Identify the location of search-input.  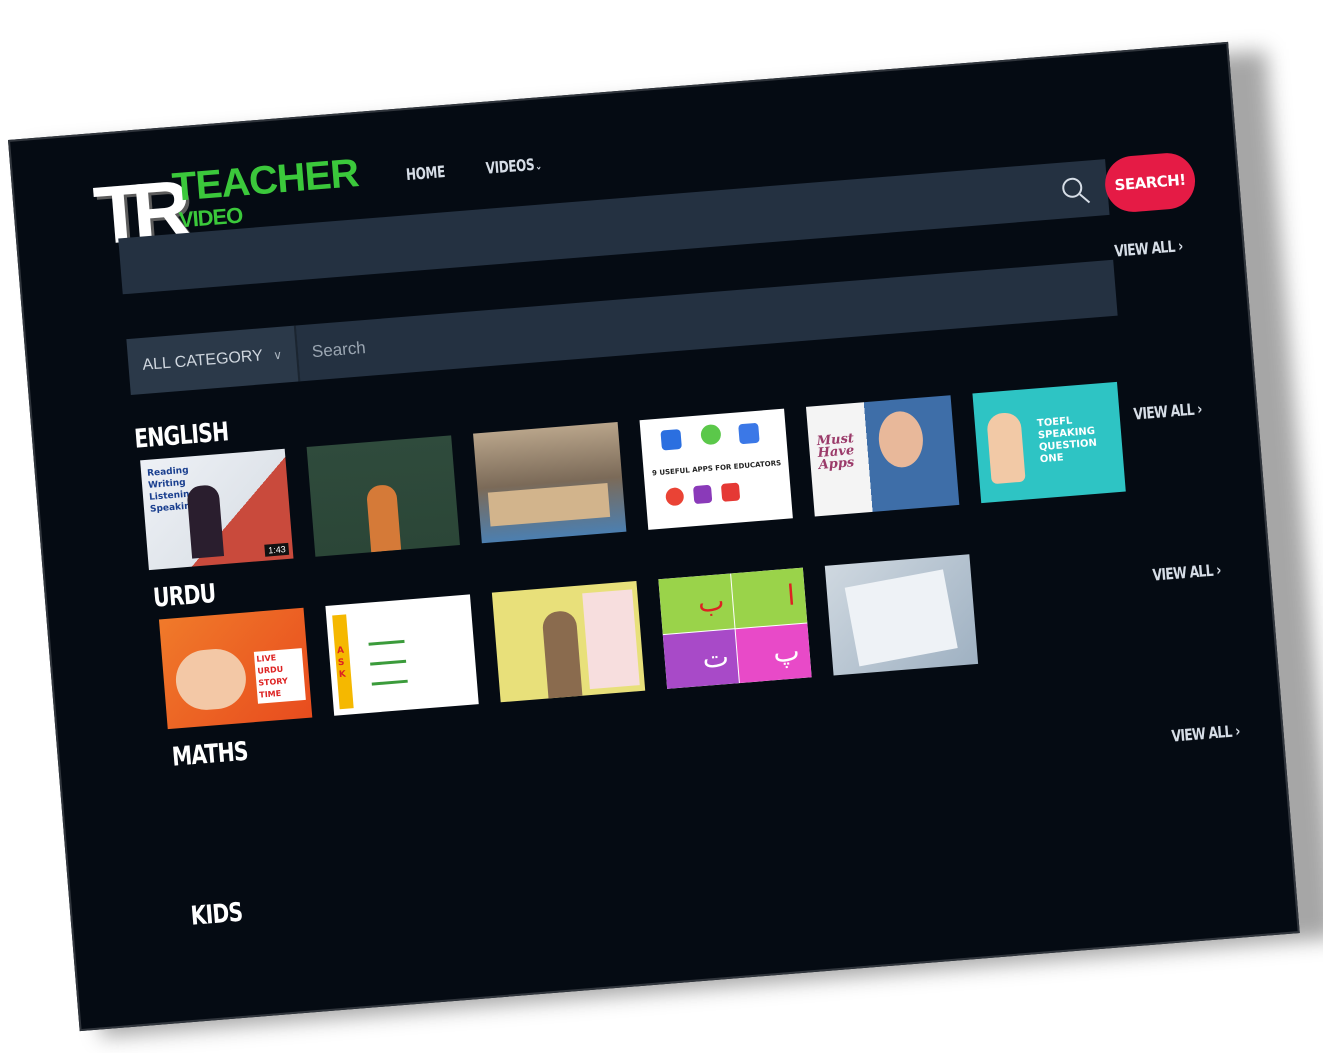
(706, 320).